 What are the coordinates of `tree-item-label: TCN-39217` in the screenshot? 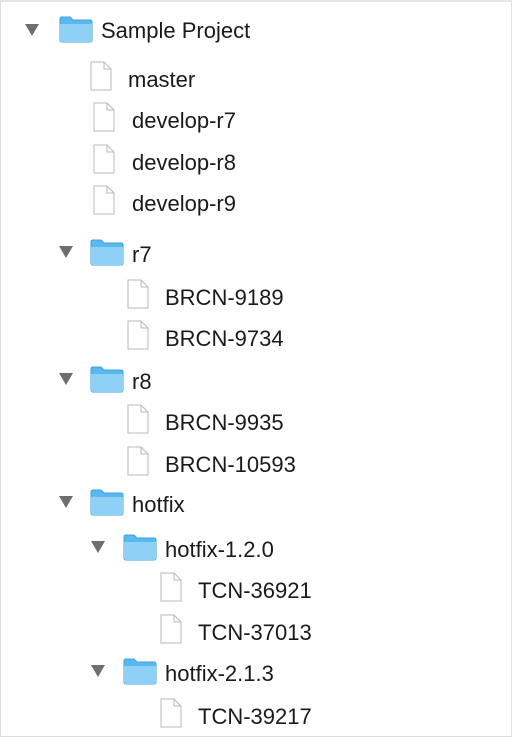 It's located at (255, 716).